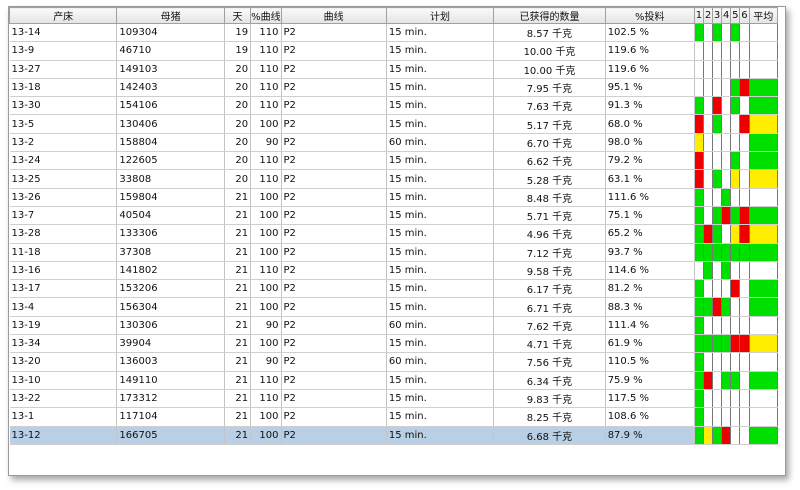 This screenshot has height=490, width=800. Describe the element at coordinates (708, 15) in the screenshot. I see `col-header-day-2: 2` at that location.